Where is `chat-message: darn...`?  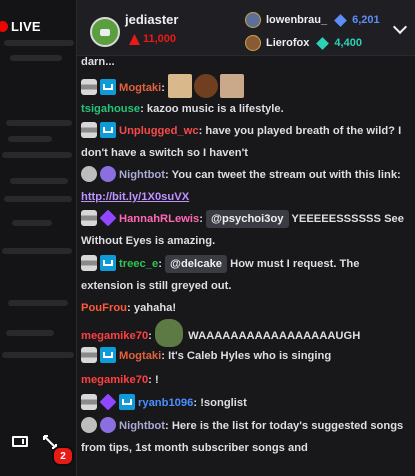
chat-message: darn... is located at coordinates (246, 64).